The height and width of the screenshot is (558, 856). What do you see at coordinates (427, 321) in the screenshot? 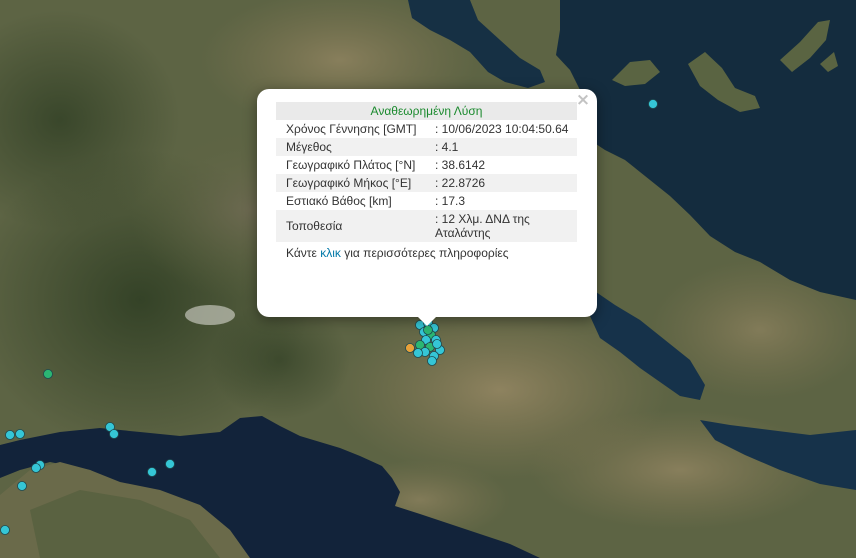
I see `popup-pointer` at bounding box center [427, 321].